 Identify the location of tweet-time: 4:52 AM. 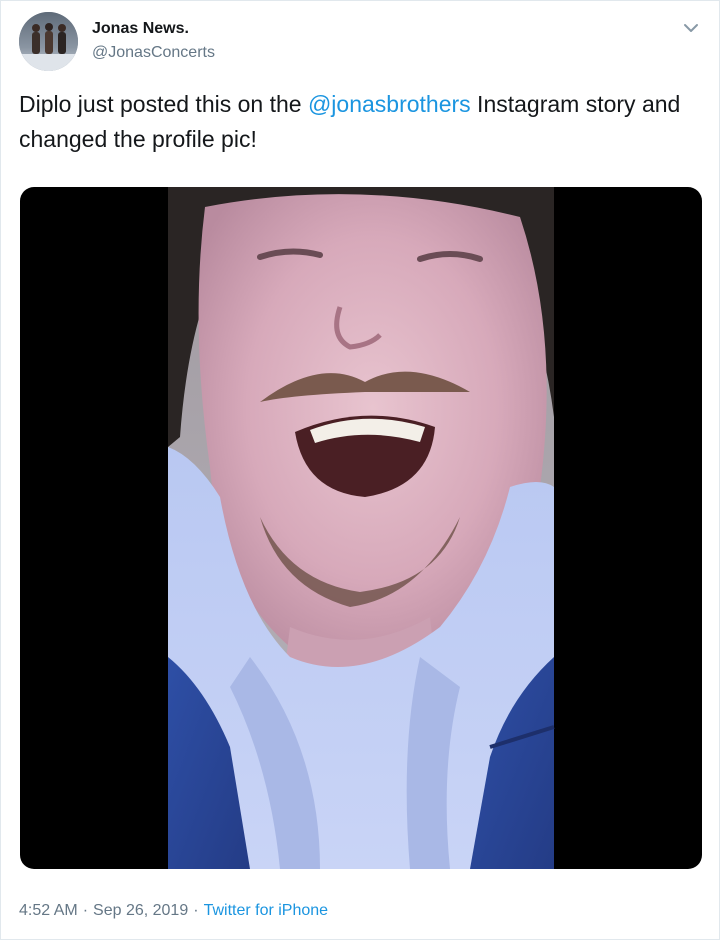
(48, 910).